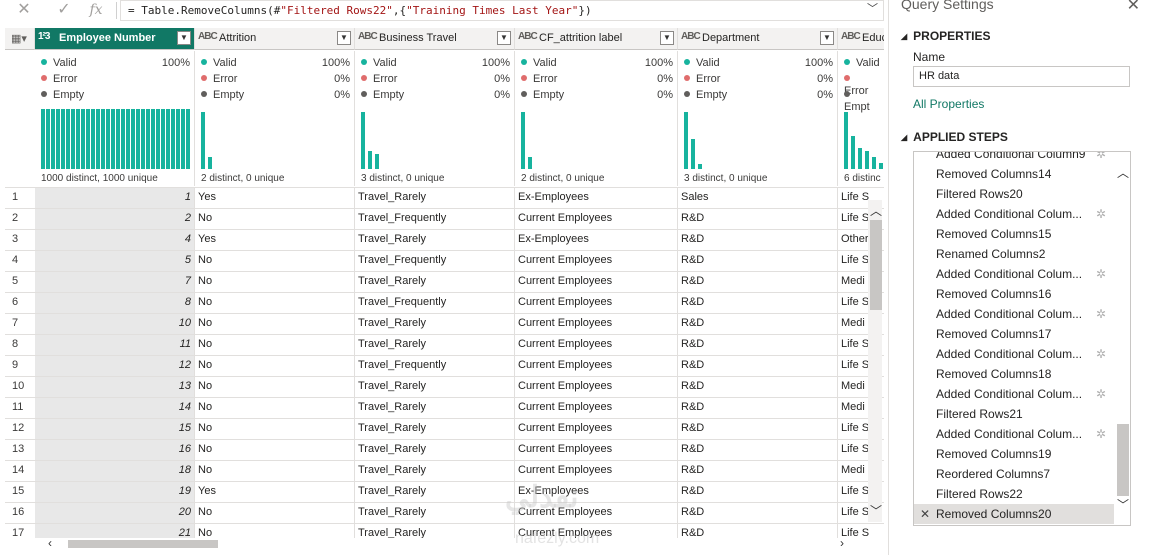 The height and width of the screenshot is (555, 1154). I want to click on vertical-scrollbar: ︿ ﹀, so click(875, 361).